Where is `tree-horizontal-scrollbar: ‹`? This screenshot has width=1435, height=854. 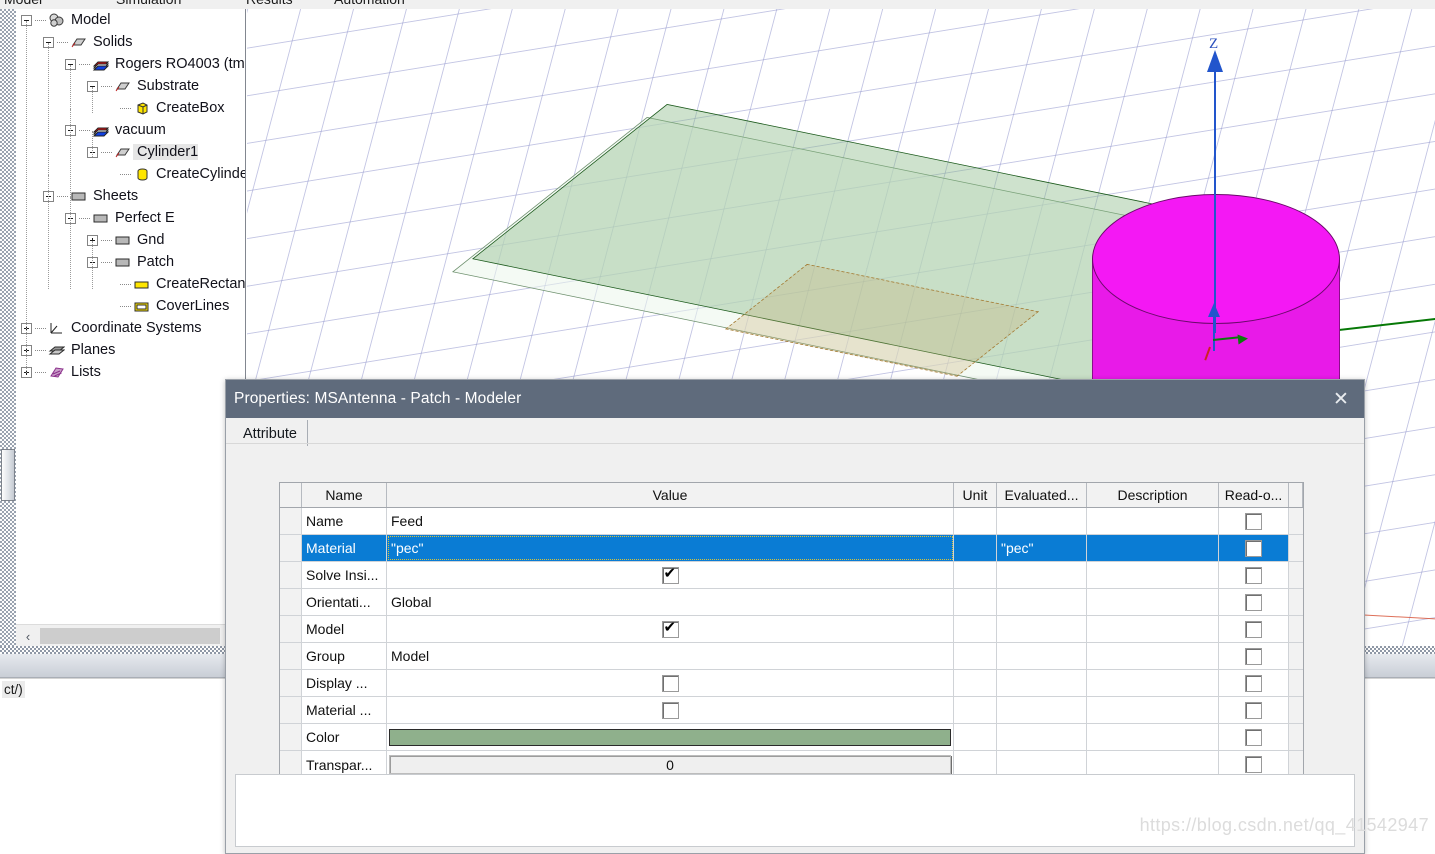
tree-horizontal-scrollbar: ‹ is located at coordinates (130, 635).